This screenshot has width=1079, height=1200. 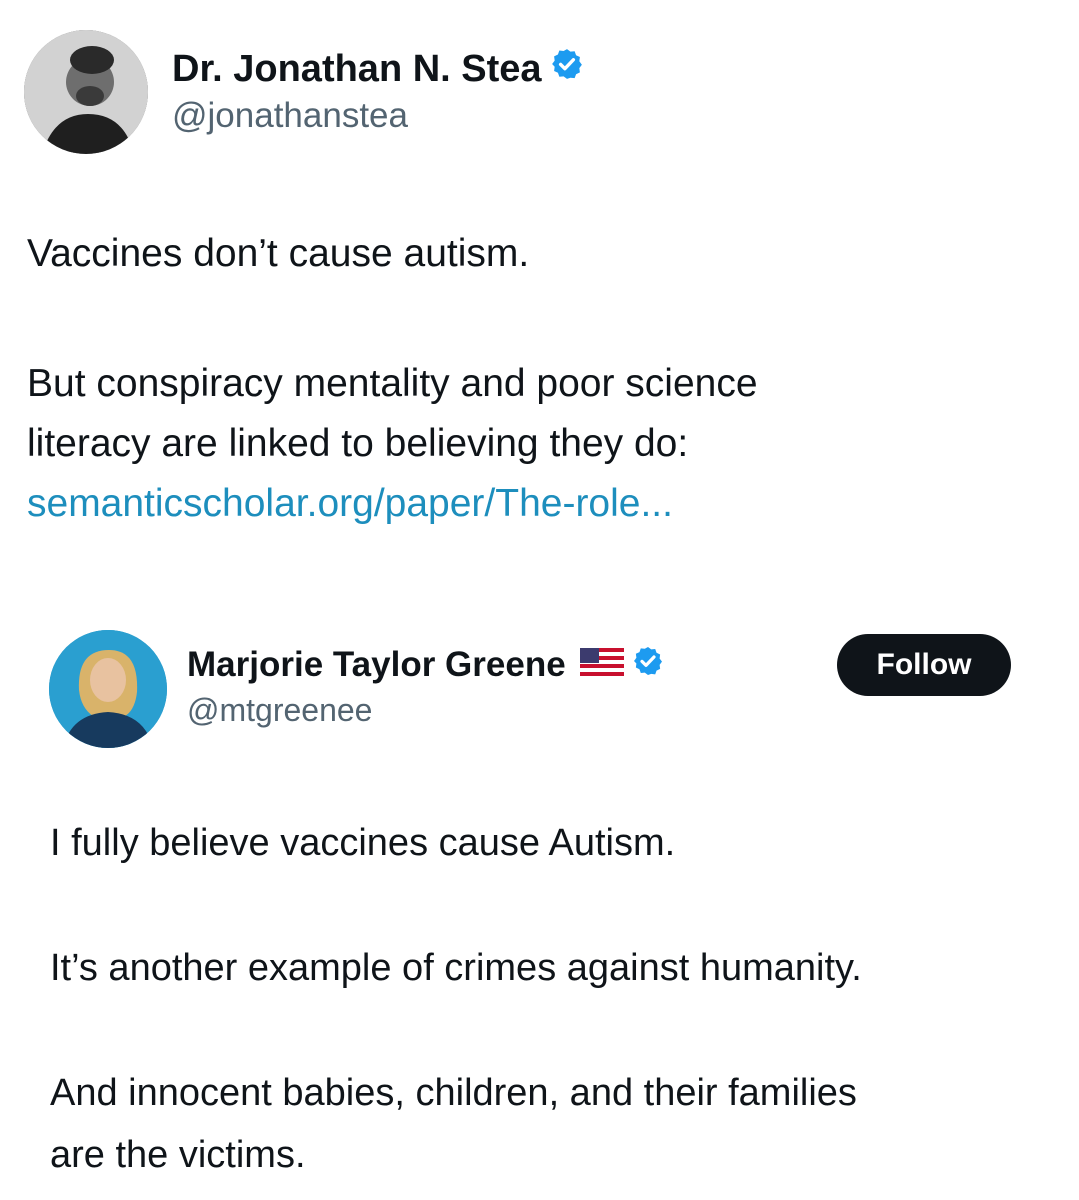 What do you see at coordinates (357, 68) in the screenshot?
I see `author-name-text: Dr. Jonathan N. Stea` at bounding box center [357, 68].